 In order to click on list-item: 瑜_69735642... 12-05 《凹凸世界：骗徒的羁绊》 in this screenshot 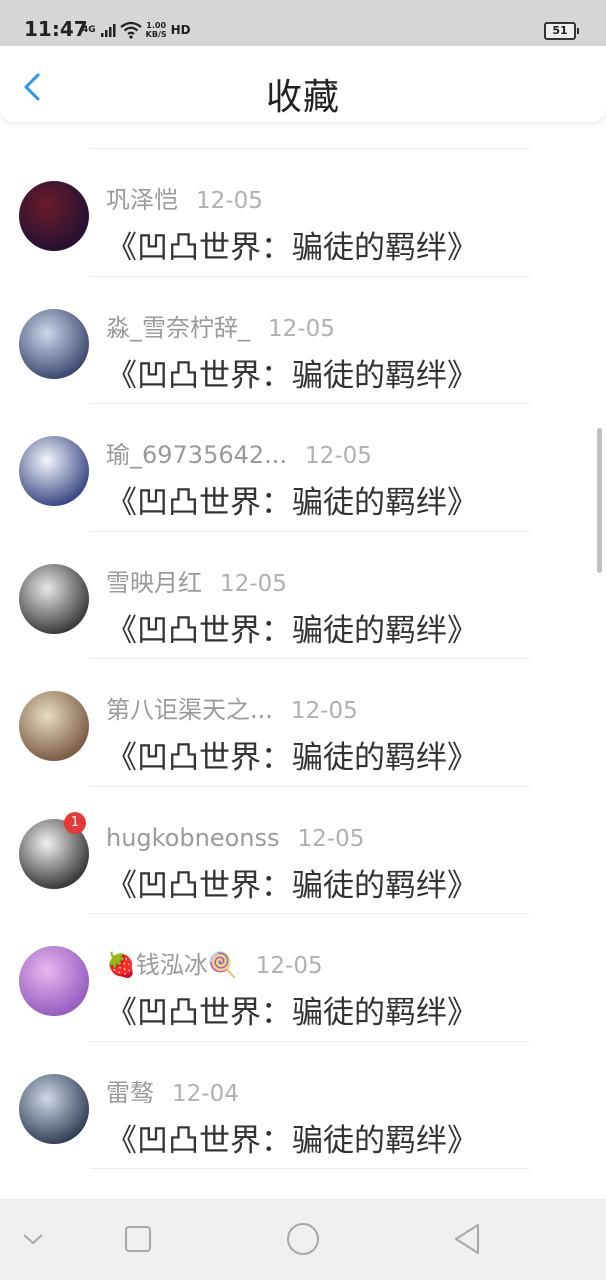, I will do `click(303, 466)`.